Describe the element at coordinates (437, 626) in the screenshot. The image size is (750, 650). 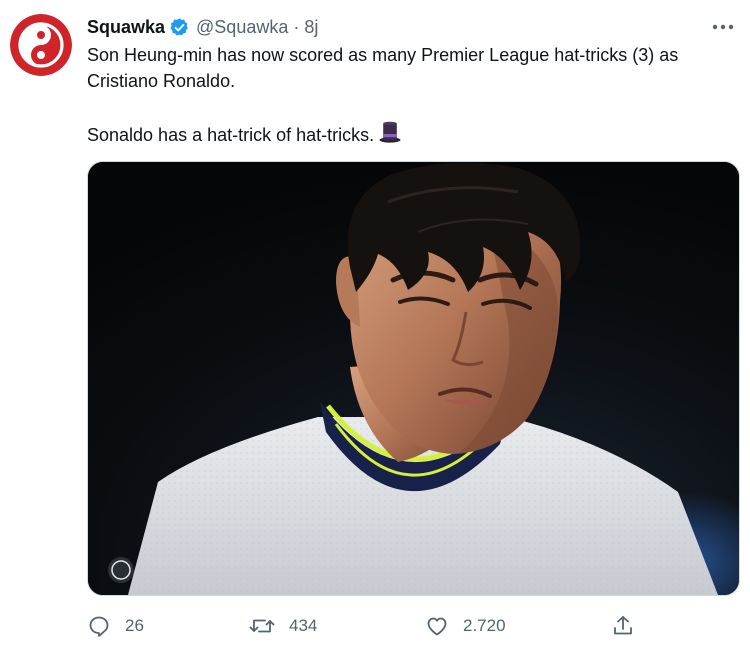
I see `heart-icon` at that location.